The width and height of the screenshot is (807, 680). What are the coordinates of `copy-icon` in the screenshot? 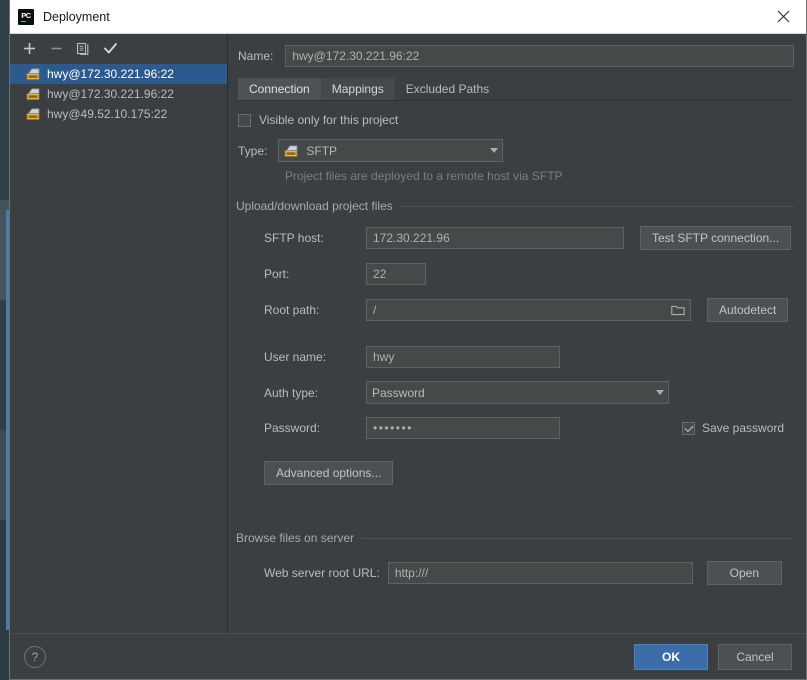 It's located at (83, 48).